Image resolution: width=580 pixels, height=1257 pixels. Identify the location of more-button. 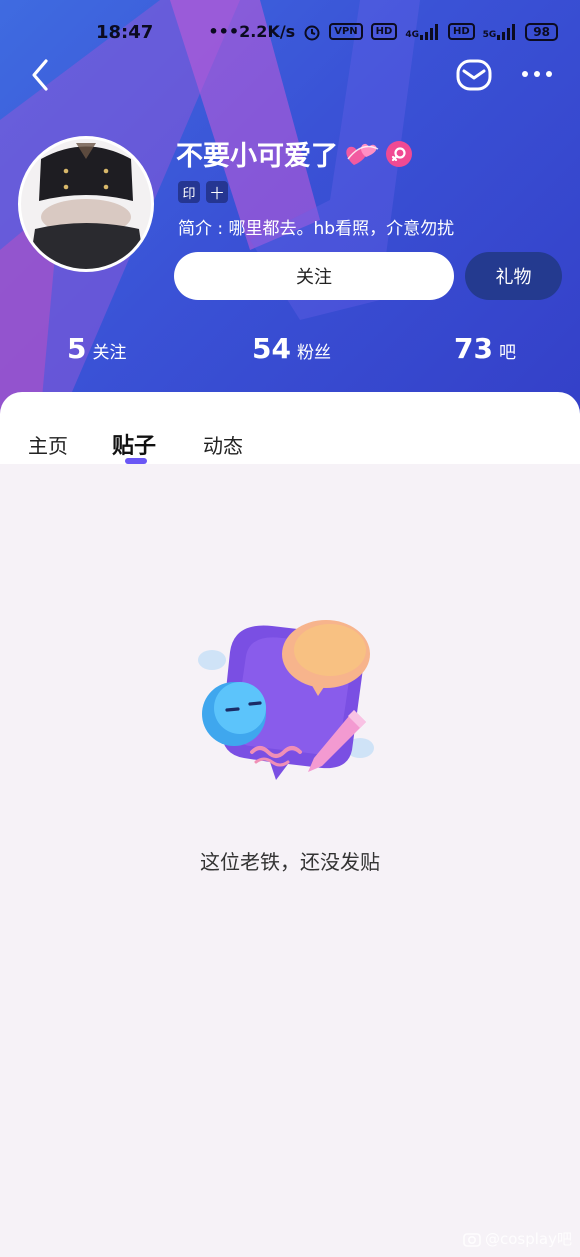
(537, 74).